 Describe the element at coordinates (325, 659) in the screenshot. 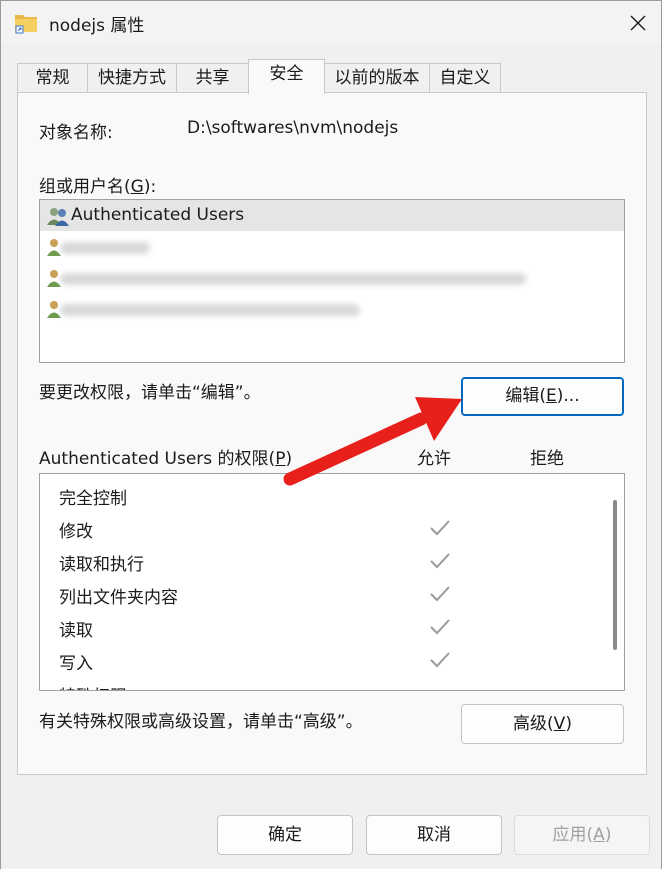

I see `permission-row: 写入` at that location.